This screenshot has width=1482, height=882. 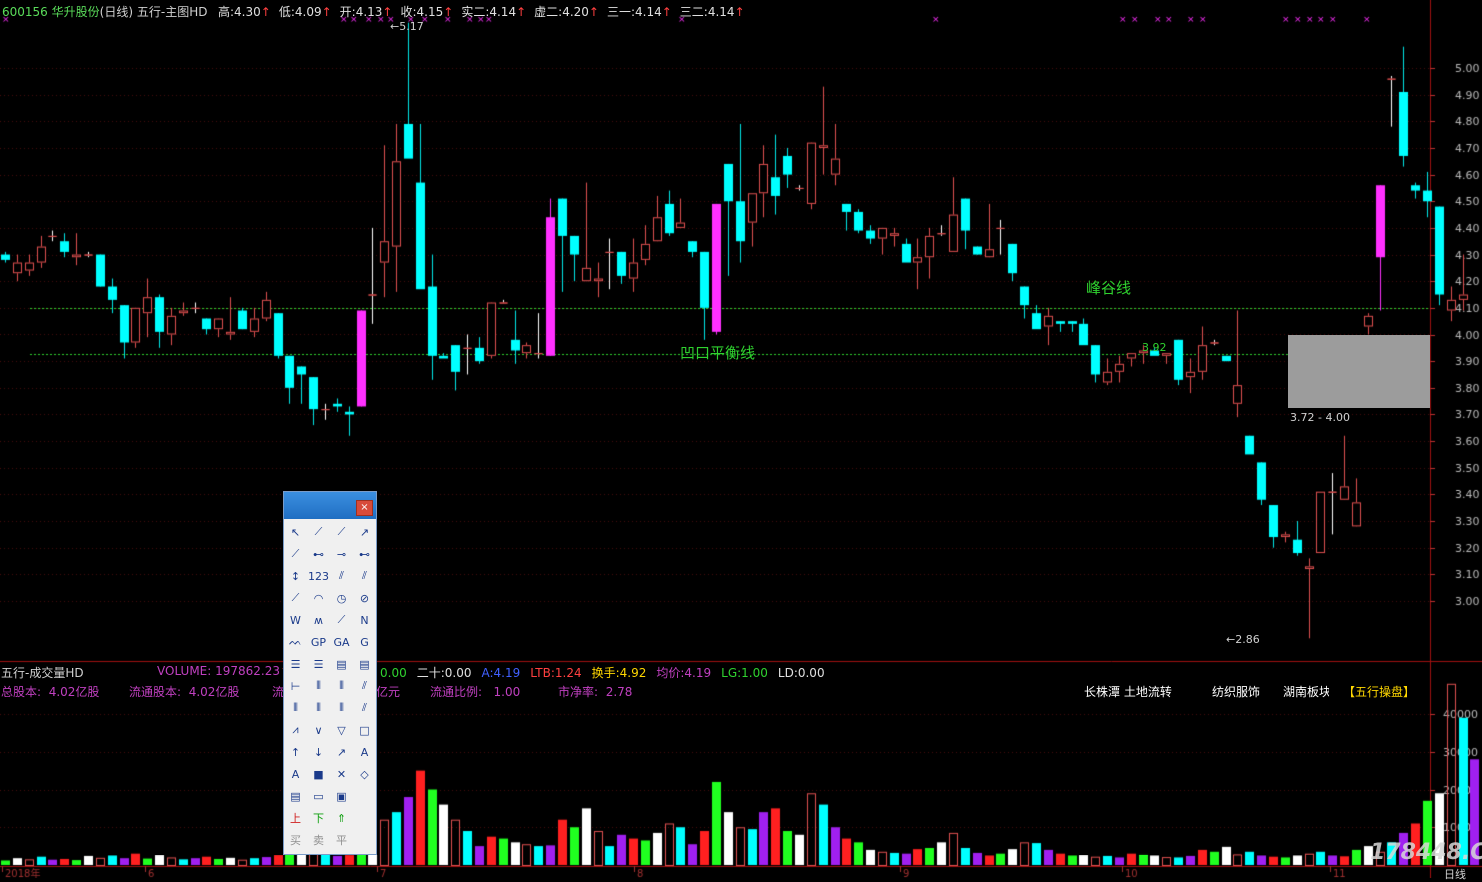 I want to click on total-shares: 总股本: 4.02亿股, so click(x=50, y=692).